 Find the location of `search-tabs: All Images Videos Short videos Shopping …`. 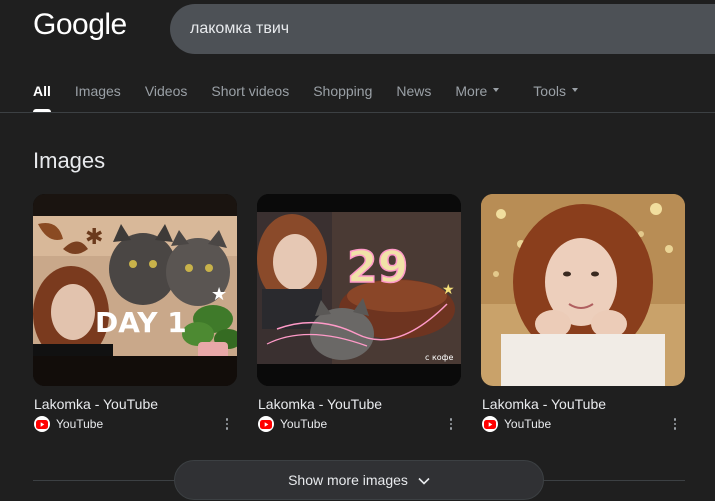

search-tabs: All Images Videos Short videos Shopping … is located at coordinates (317, 97).